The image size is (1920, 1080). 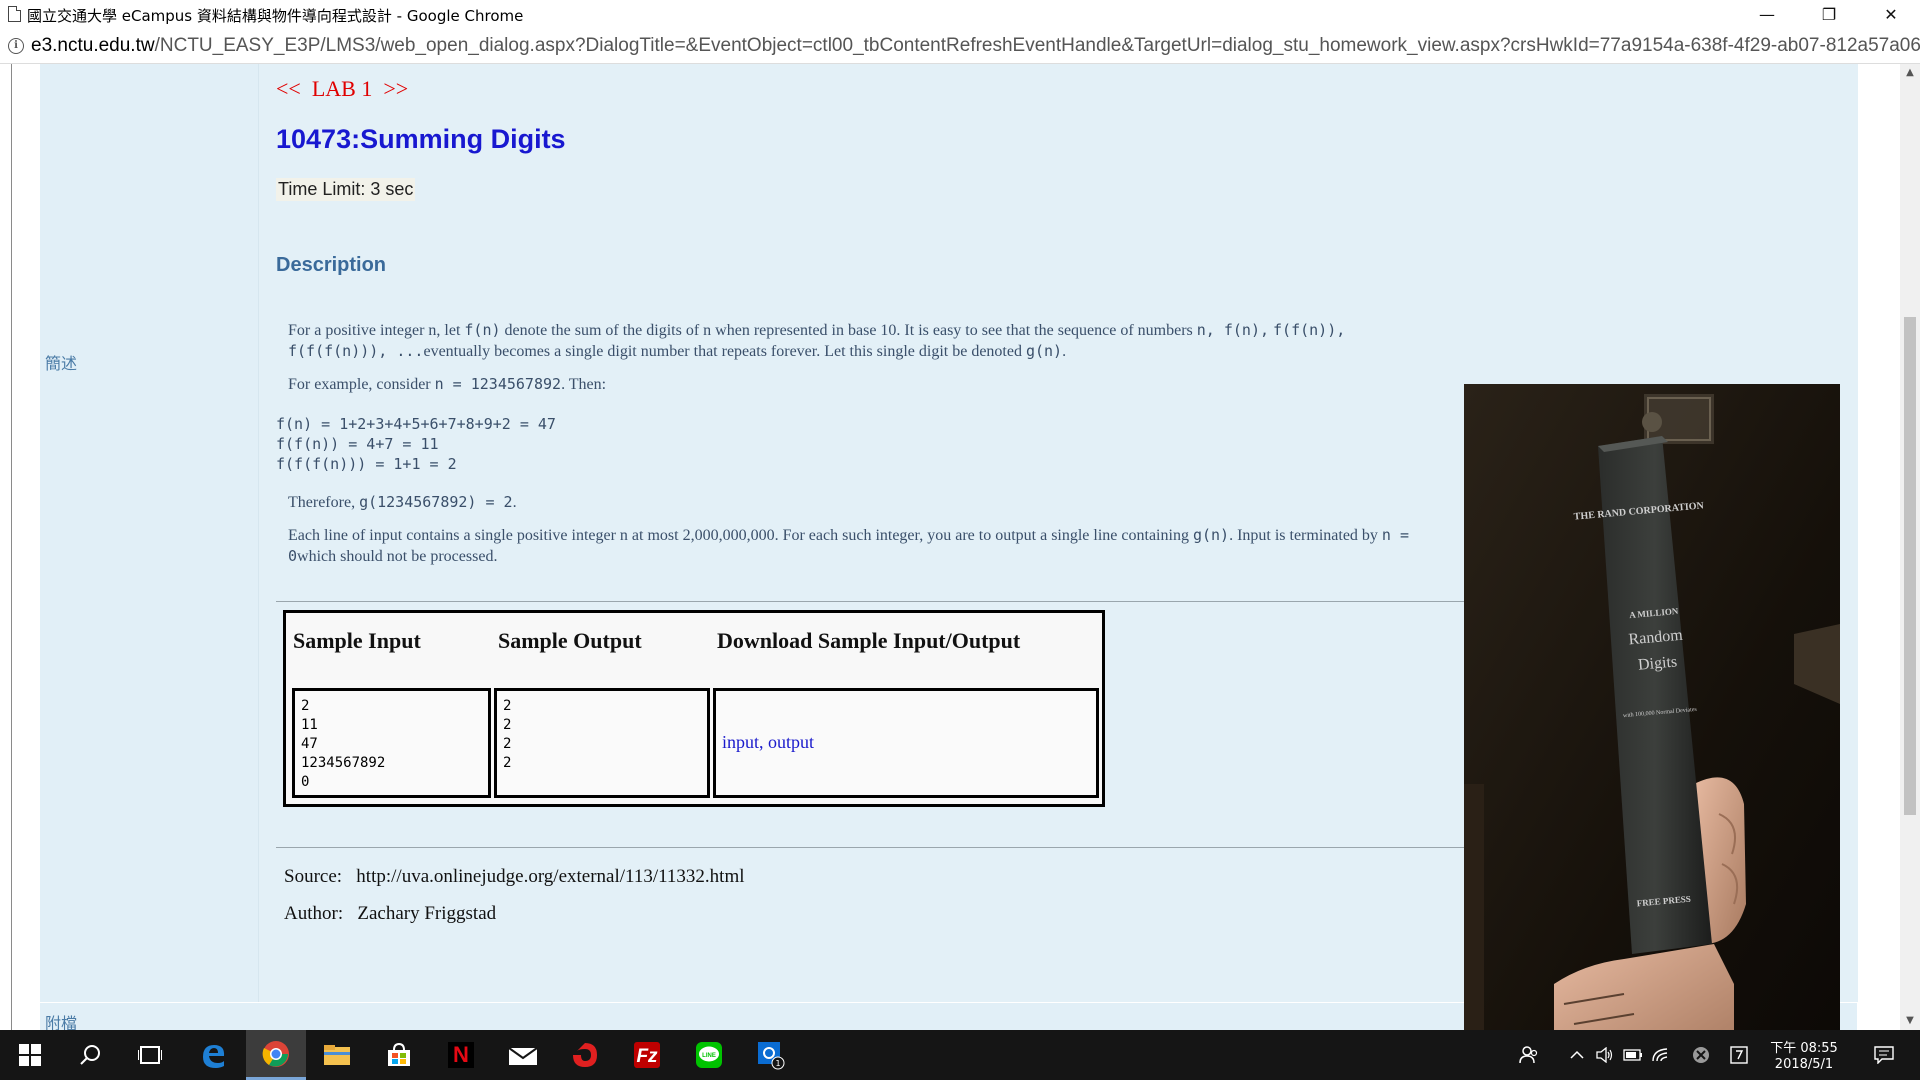 I want to click on taskbar-line: LINE, so click(x=709, y=1055).